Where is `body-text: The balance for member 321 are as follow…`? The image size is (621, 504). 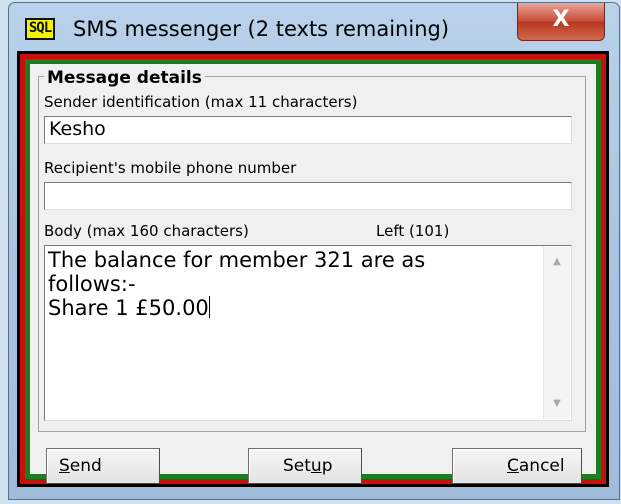
body-text: The balance for member 321 are as follow… is located at coordinates (237, 284).